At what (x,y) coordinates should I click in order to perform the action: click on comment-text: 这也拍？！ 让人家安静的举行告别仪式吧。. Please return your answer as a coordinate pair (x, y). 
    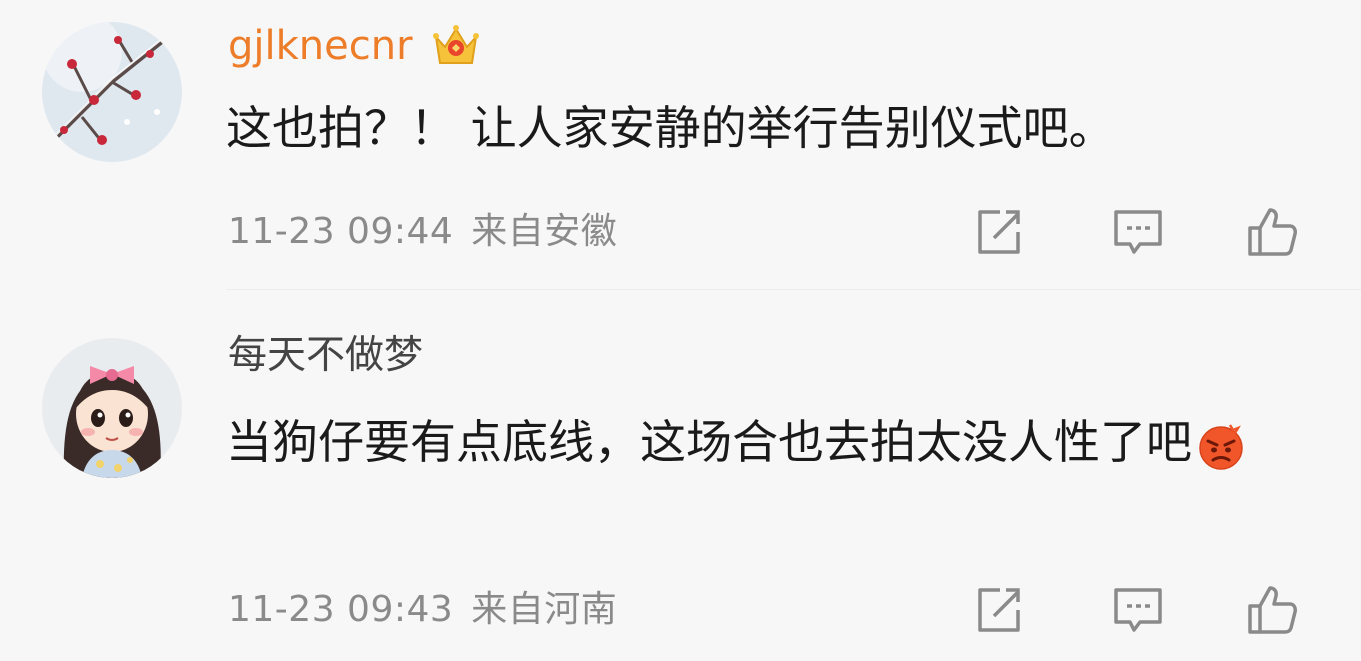
    Looking at the image, I should click on (670, 128).